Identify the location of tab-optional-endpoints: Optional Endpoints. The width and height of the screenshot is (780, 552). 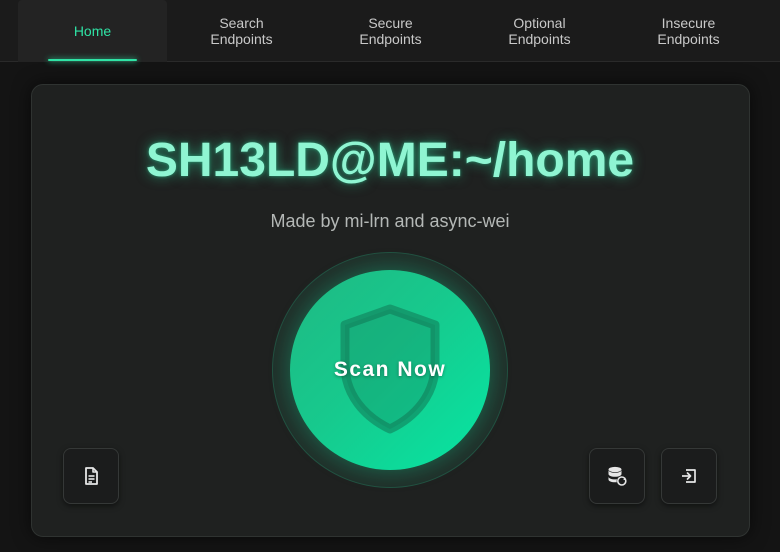
(539, 31).